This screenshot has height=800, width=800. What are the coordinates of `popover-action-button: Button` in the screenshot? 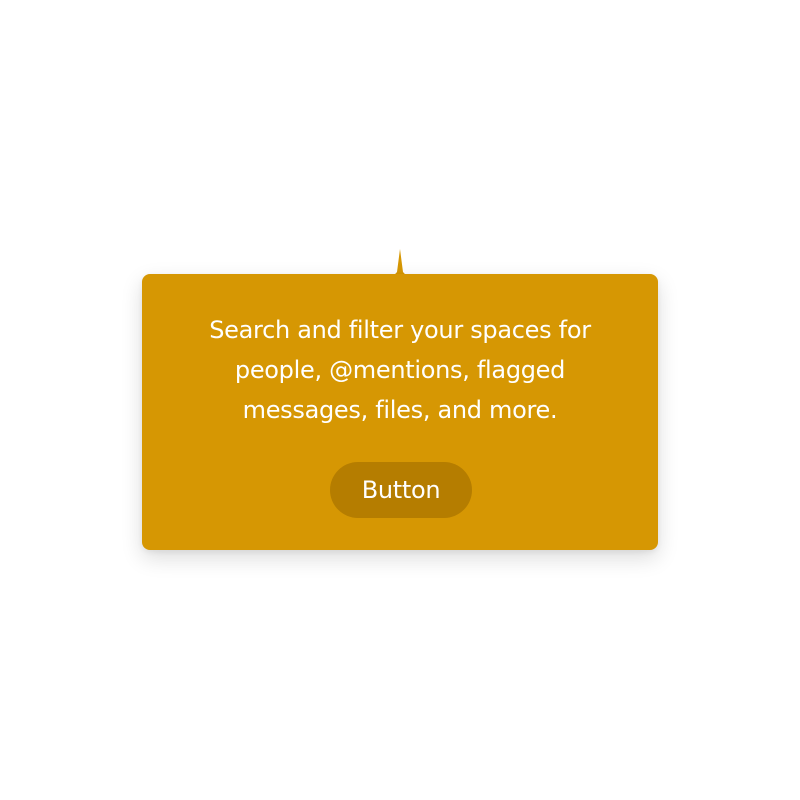 It's located at (401, 490).